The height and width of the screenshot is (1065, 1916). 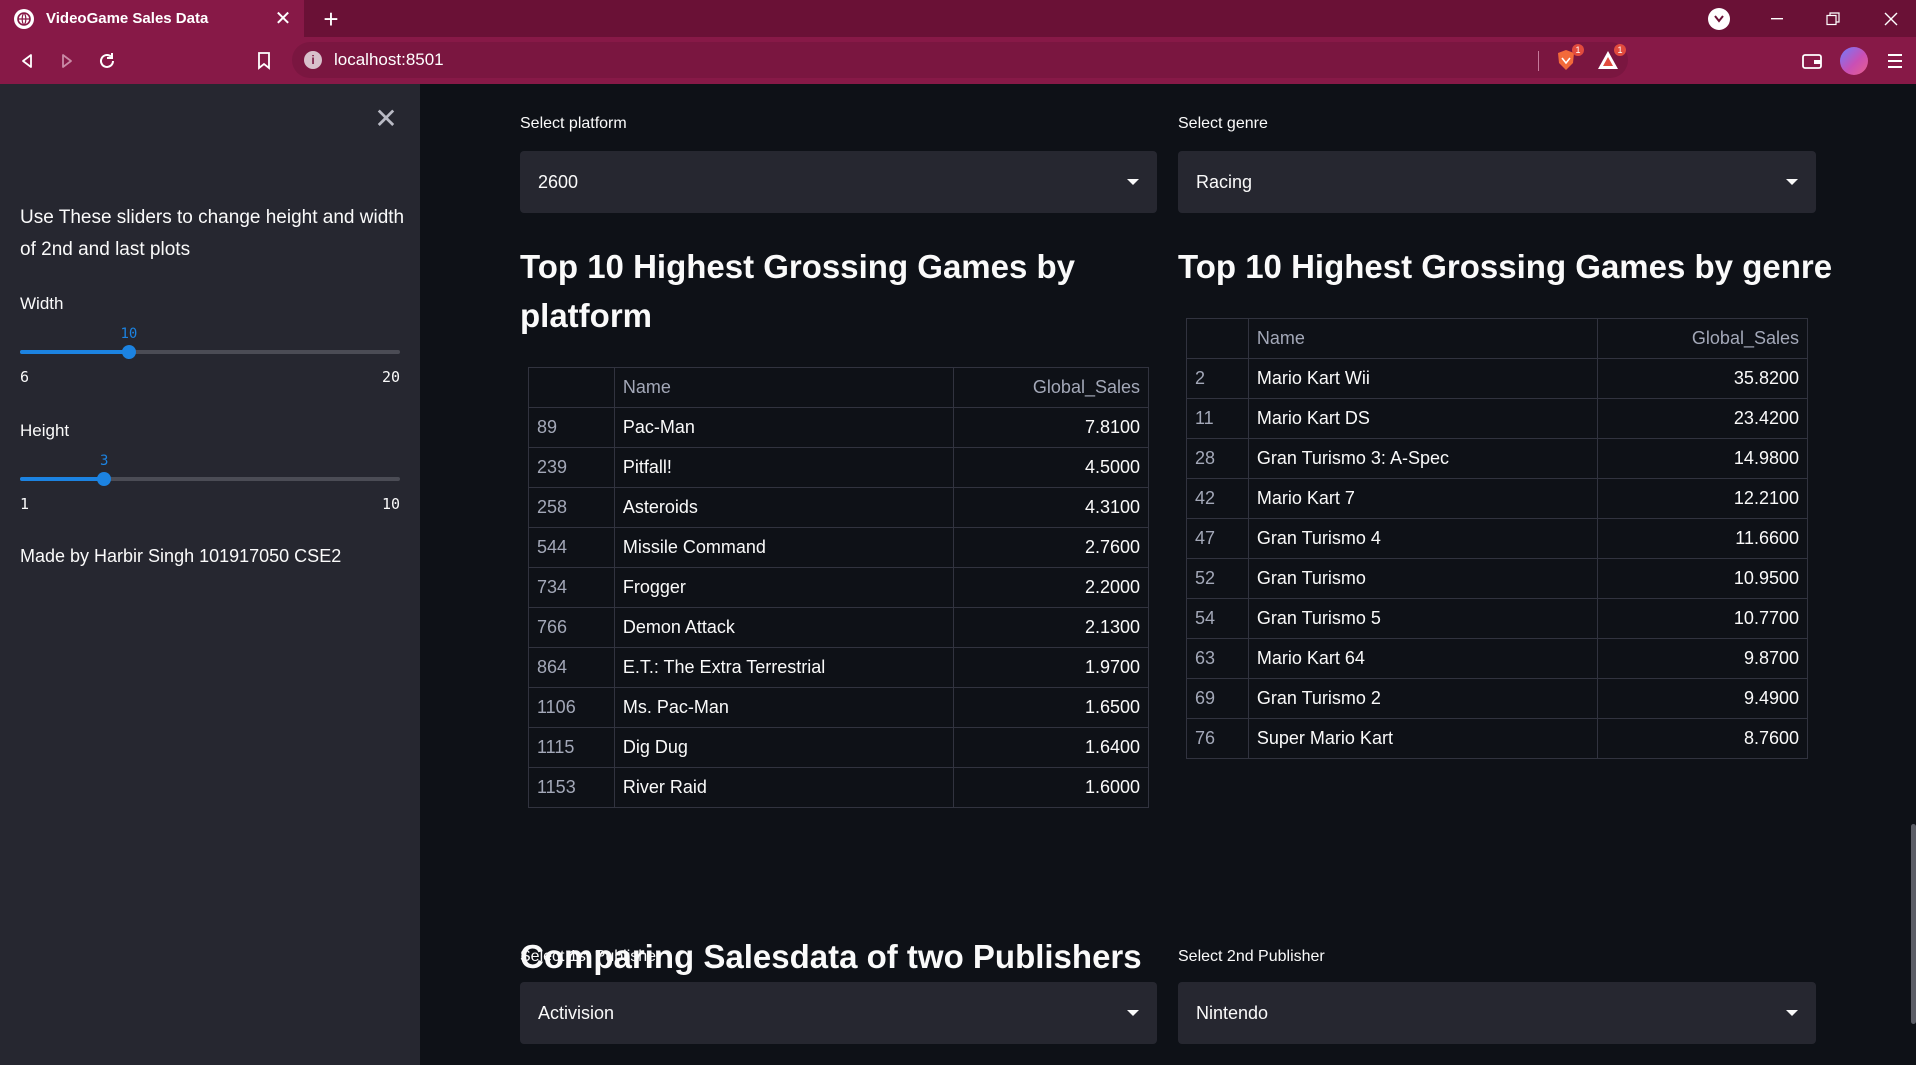 I want to click on global-sales-cell: 4.3100, so click(x=1051, y=507).